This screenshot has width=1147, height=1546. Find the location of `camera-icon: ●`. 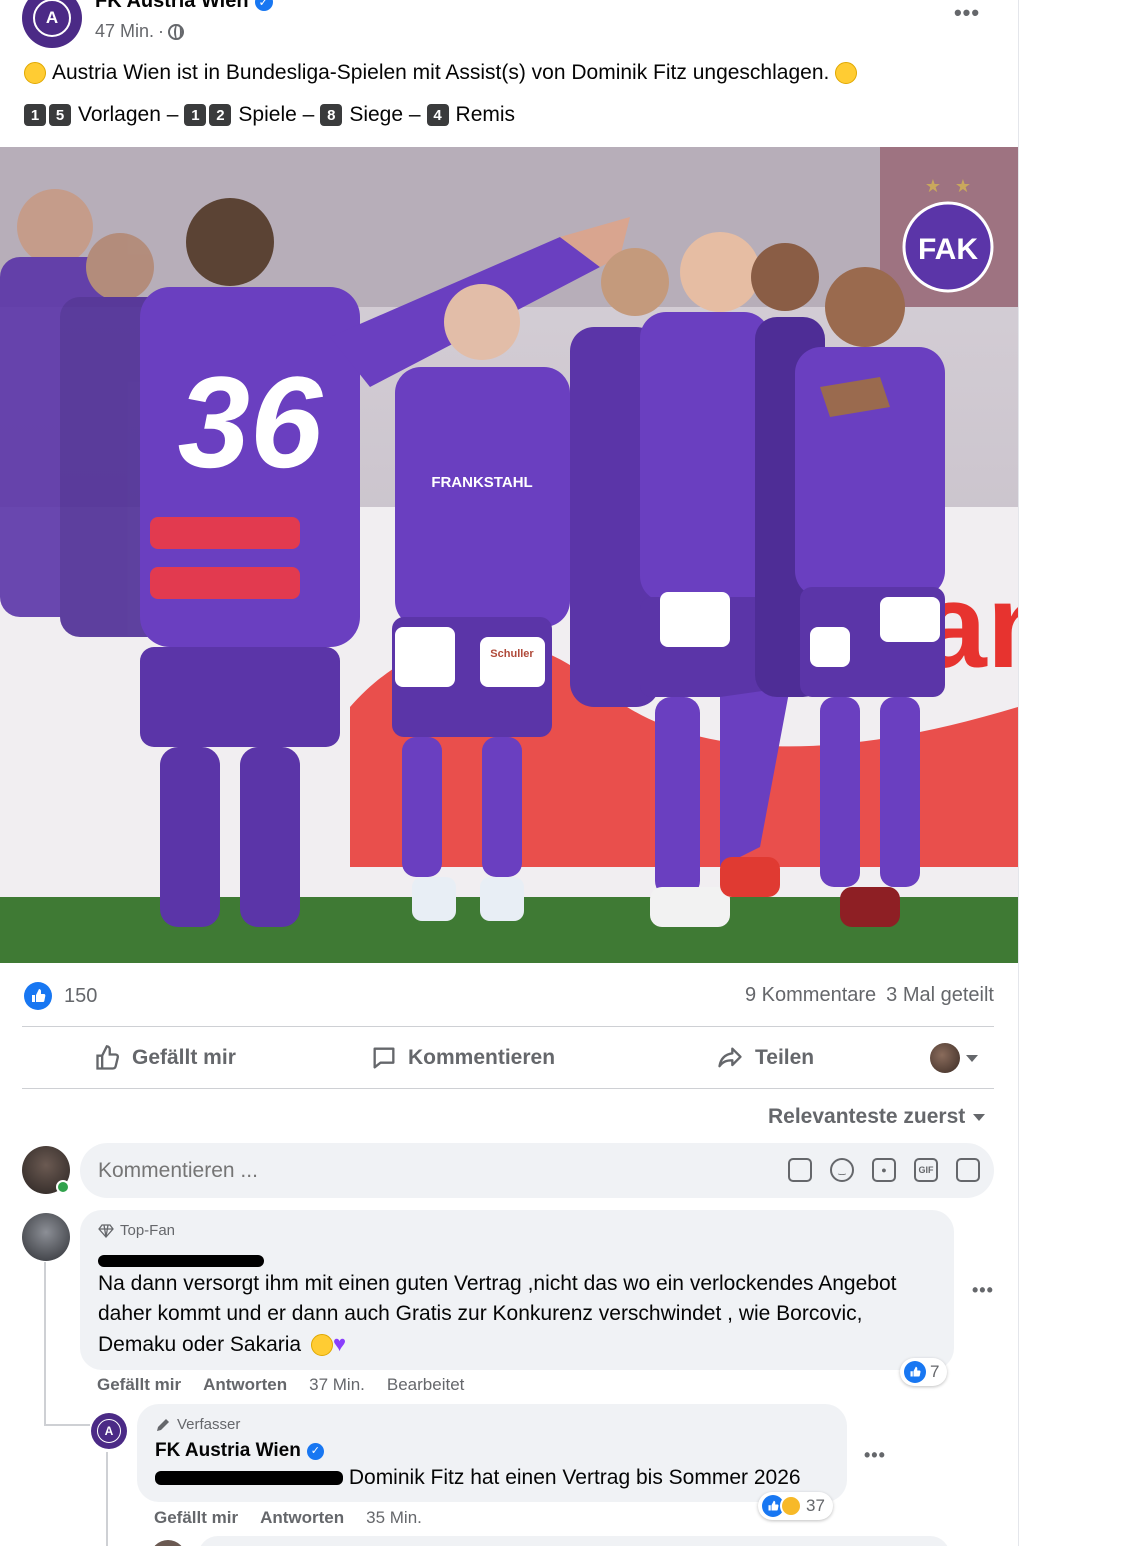

camera-icon: ● is located at coordinates (884, 1170).